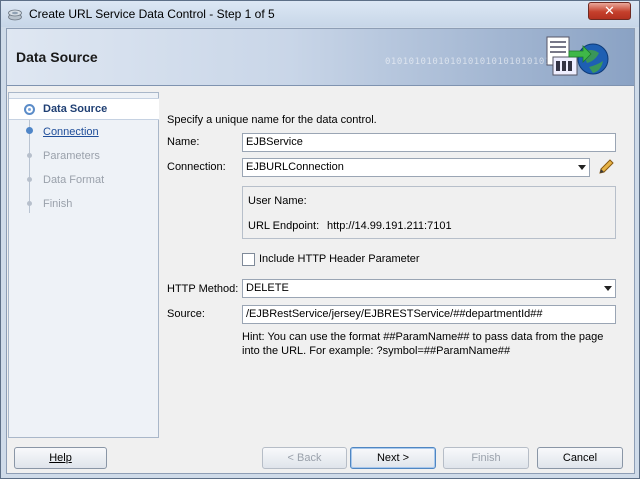 This screenshot has width=640, height=479. What do you see at coordinates (71, 132) in the screenshot?
I see `step-label: Connection` at bounding box center [71, 132].